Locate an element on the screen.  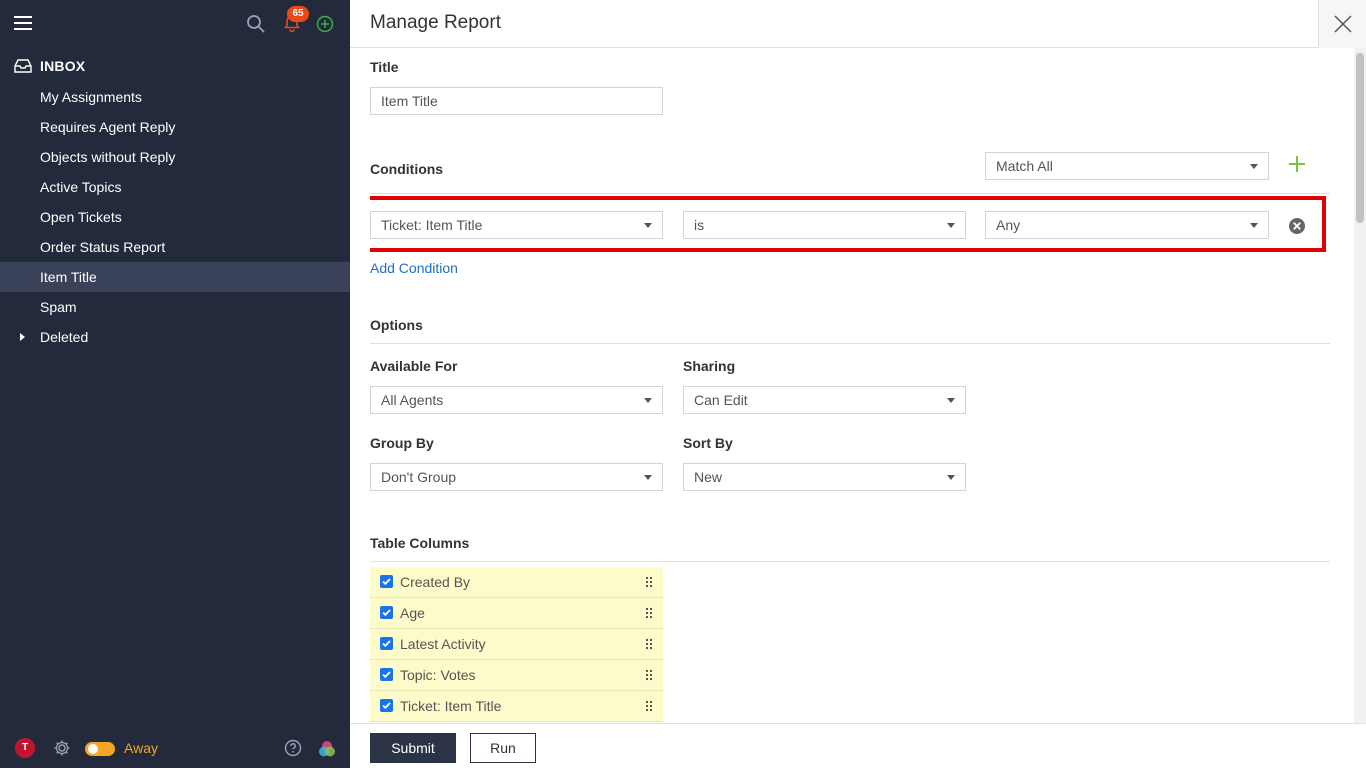
menu-icon is located at coordinates (23, 23).